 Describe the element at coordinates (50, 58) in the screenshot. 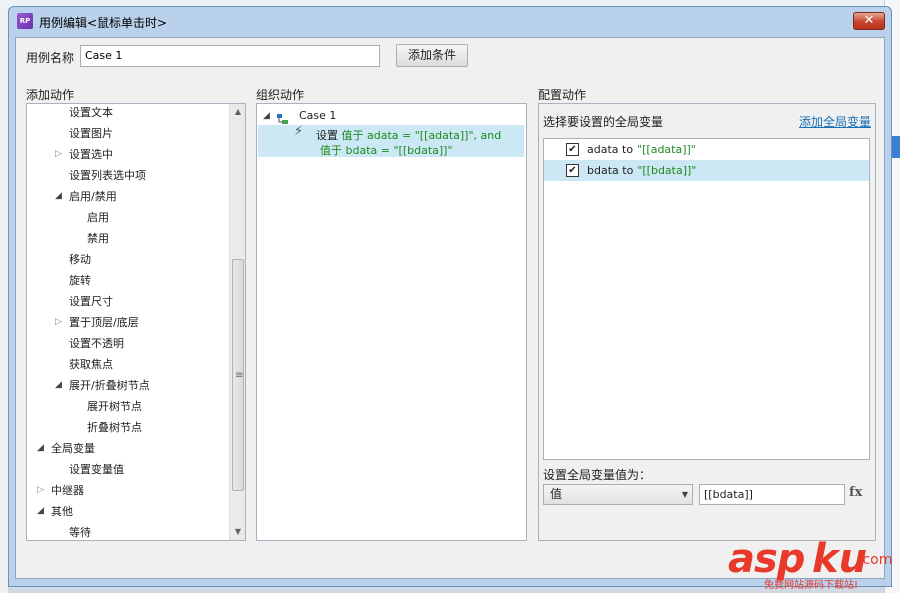

I see `case-name-label: 用例名称` at that location.